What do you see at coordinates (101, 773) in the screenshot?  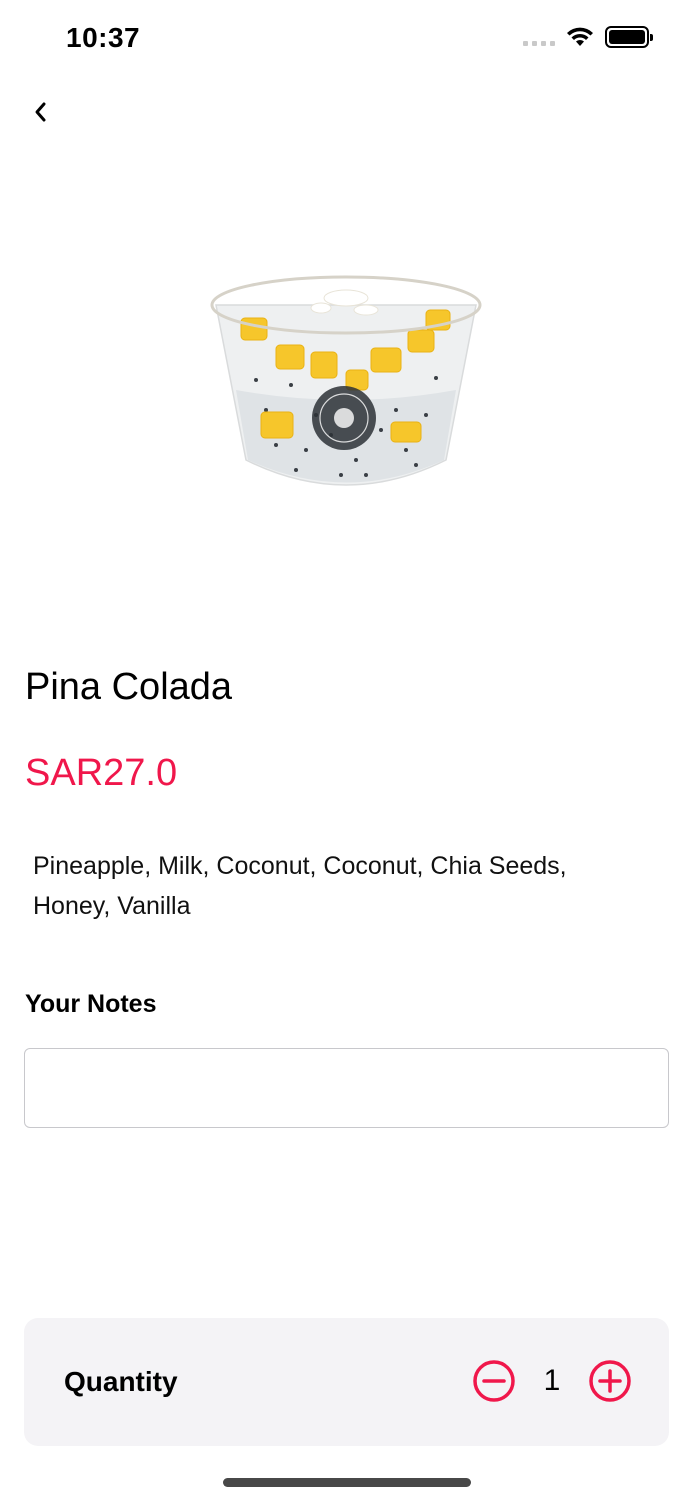 I see `product-price: SAR27.0` at bounding box center [101, 773].